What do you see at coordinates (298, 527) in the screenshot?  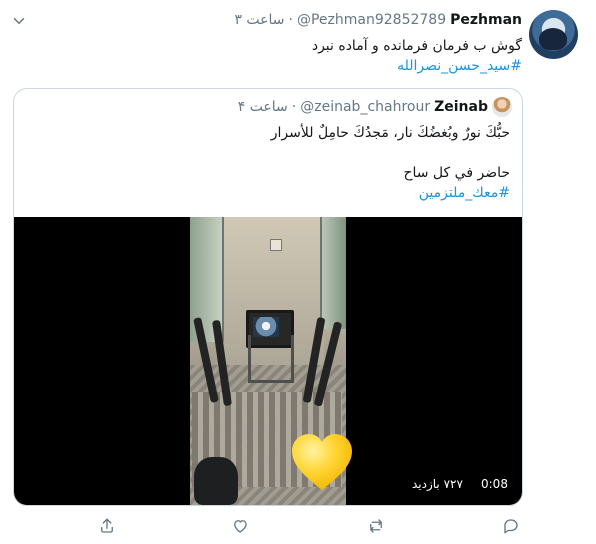 I see `tweet-actions` at bounding box center [298, 527].